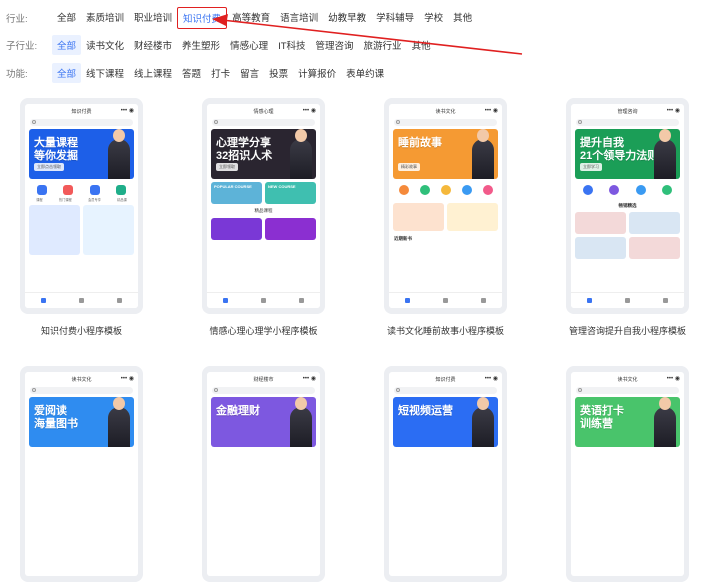 The width and height of the screenshot is (720, 582). Describe the element at coordinates (445, 217) in the screenshot. I see `promo-tiles` at that location.